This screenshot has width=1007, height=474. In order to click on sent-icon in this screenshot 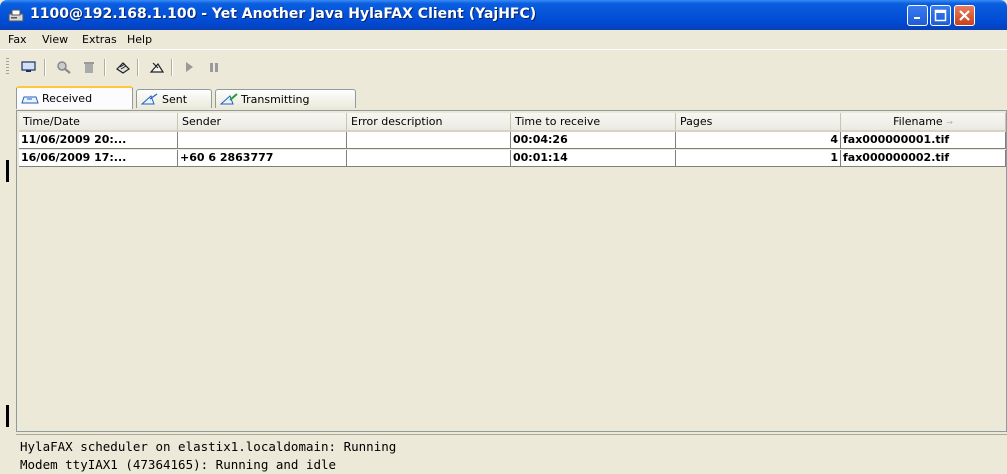, I will do `click(149, 99)`.